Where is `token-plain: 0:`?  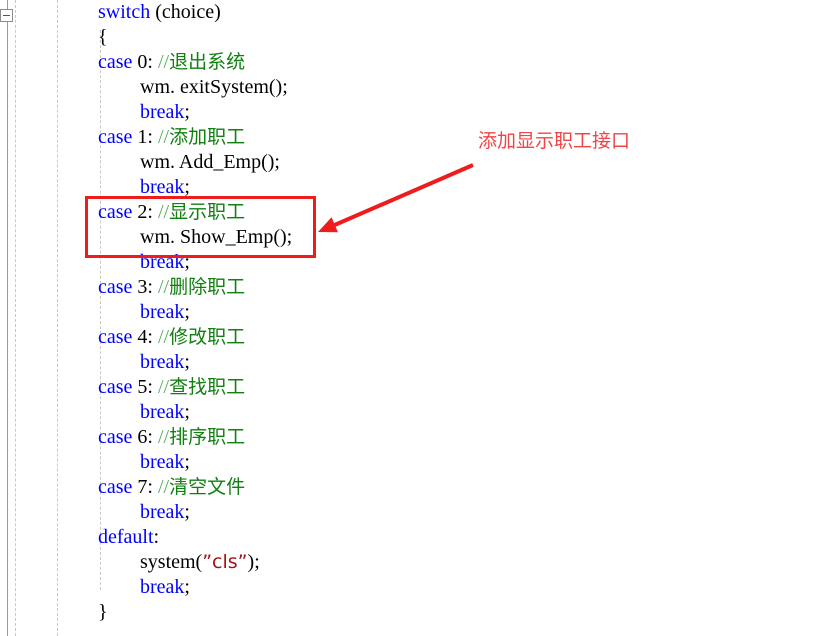
token-plain: 0: is located at coordinates (145, 62).